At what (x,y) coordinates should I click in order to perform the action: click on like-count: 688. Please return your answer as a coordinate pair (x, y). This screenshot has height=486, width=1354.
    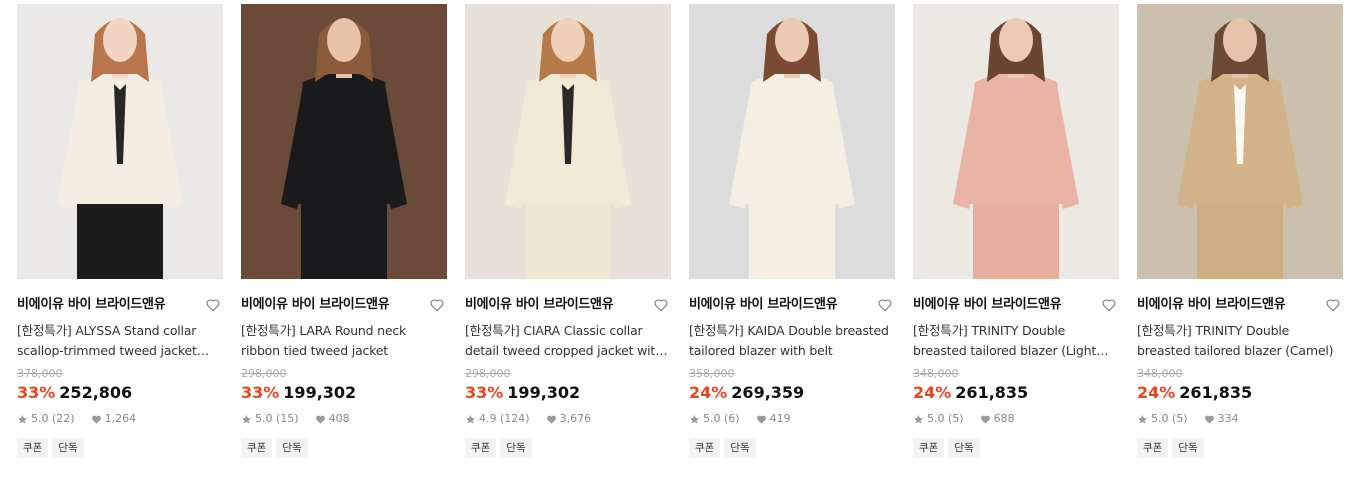
    Looking at the image, I should click on (1004, 418).